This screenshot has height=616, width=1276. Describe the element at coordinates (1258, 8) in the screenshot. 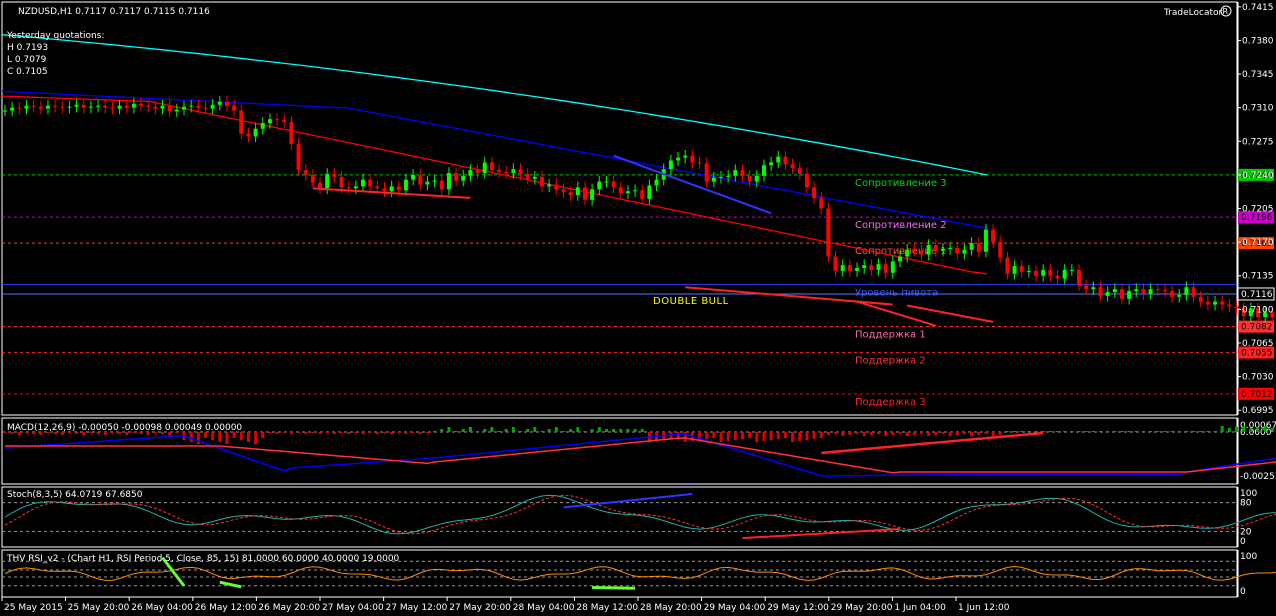

I see `price-tick-label: 0.7415` at that location.